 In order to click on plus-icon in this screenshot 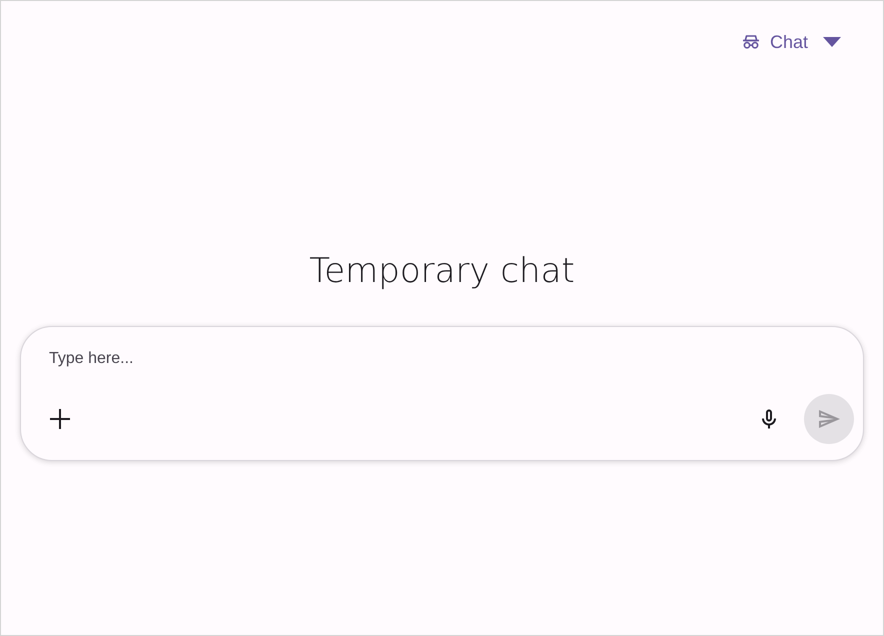, I will do `click(60, 419)`.